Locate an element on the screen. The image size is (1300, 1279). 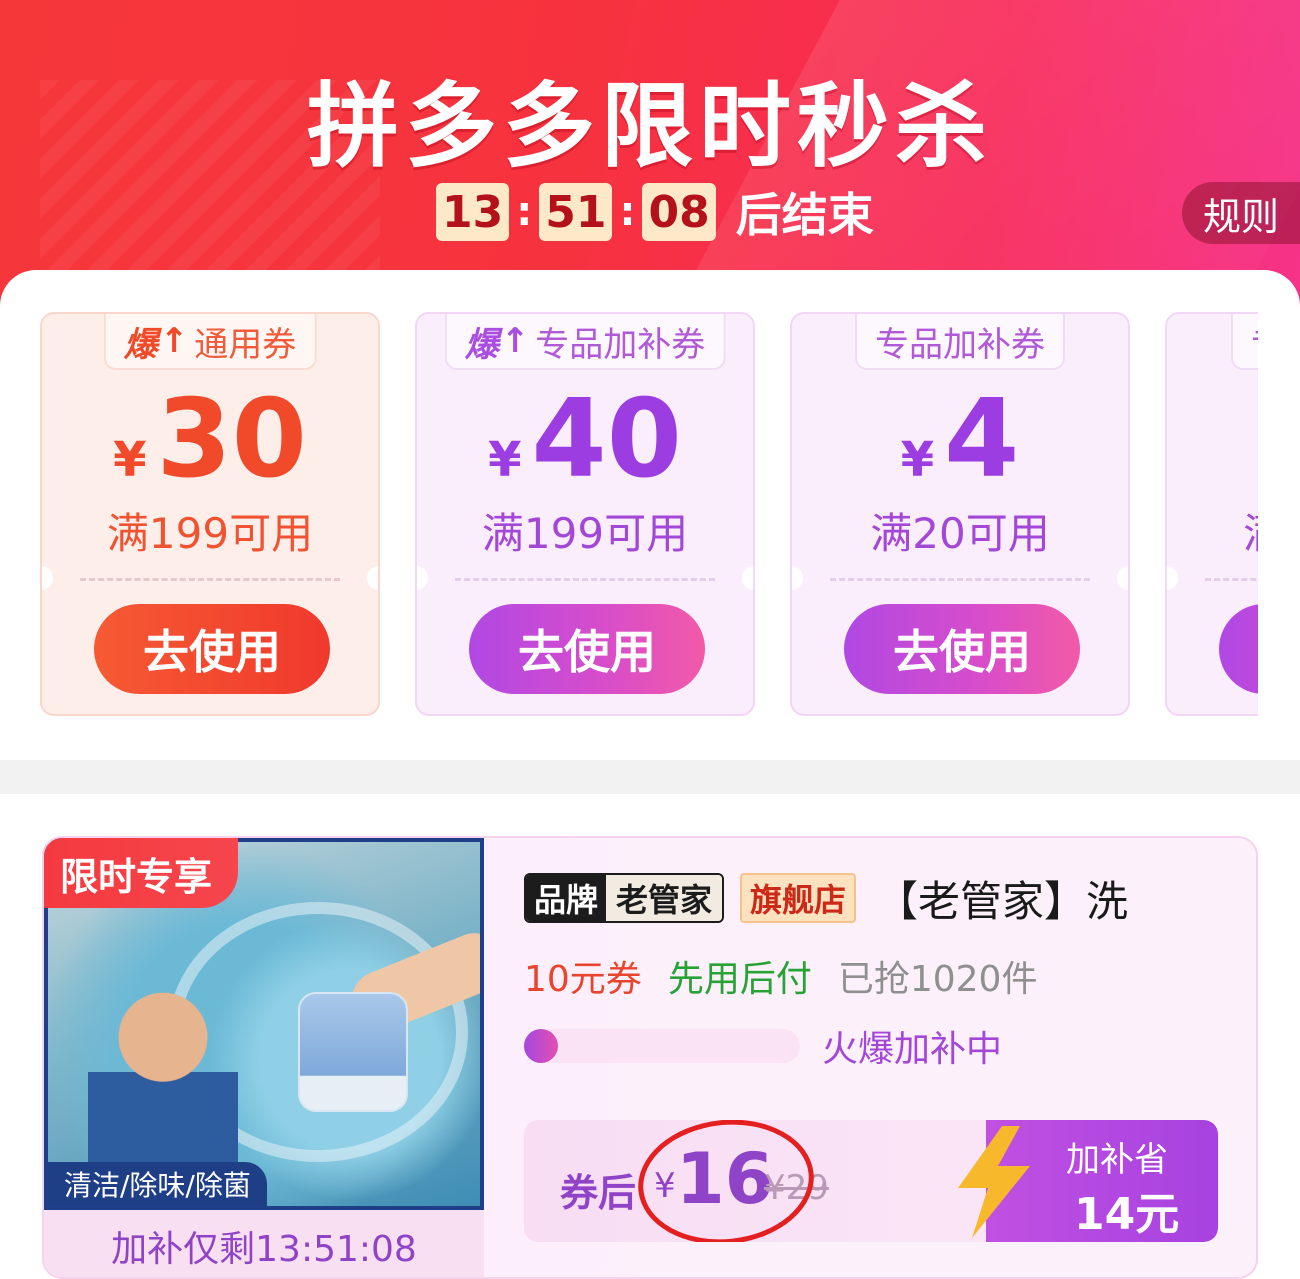
coupon-amount: ¥ 40 is located at coordinates (585, 440).